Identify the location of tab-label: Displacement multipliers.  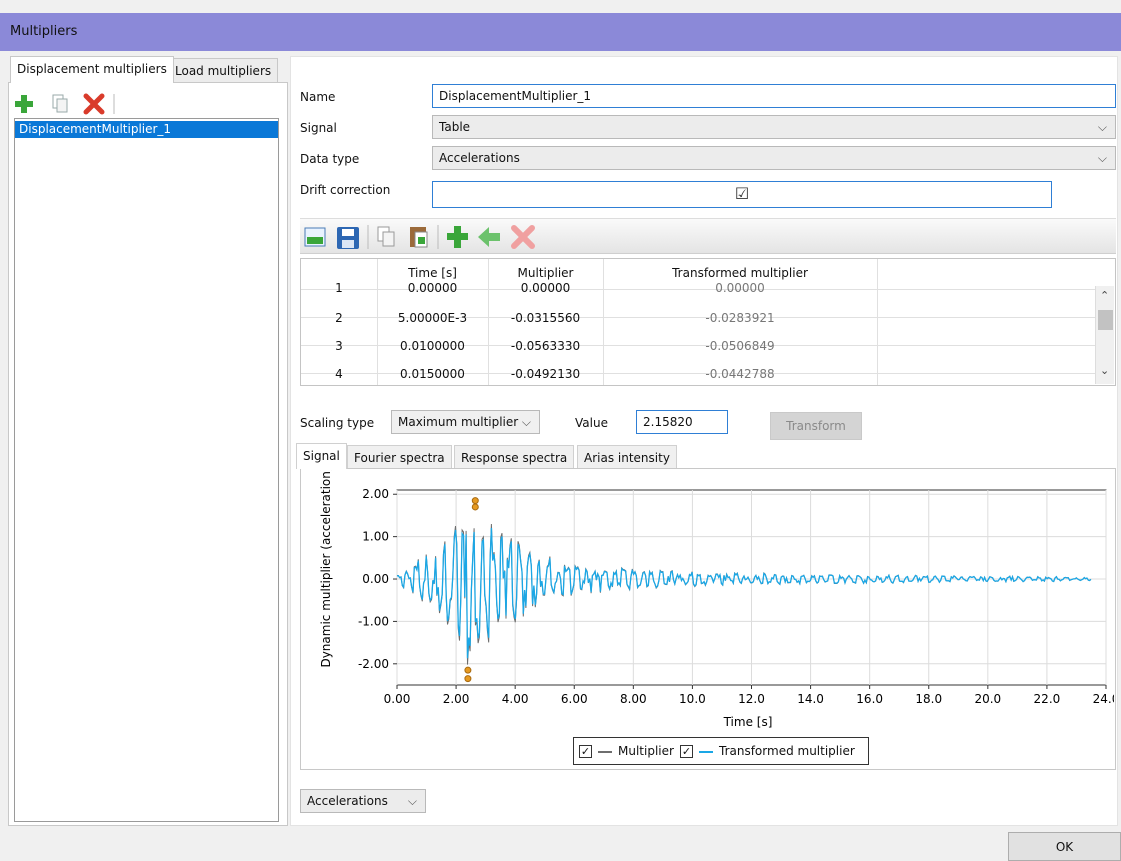
(92, 69).